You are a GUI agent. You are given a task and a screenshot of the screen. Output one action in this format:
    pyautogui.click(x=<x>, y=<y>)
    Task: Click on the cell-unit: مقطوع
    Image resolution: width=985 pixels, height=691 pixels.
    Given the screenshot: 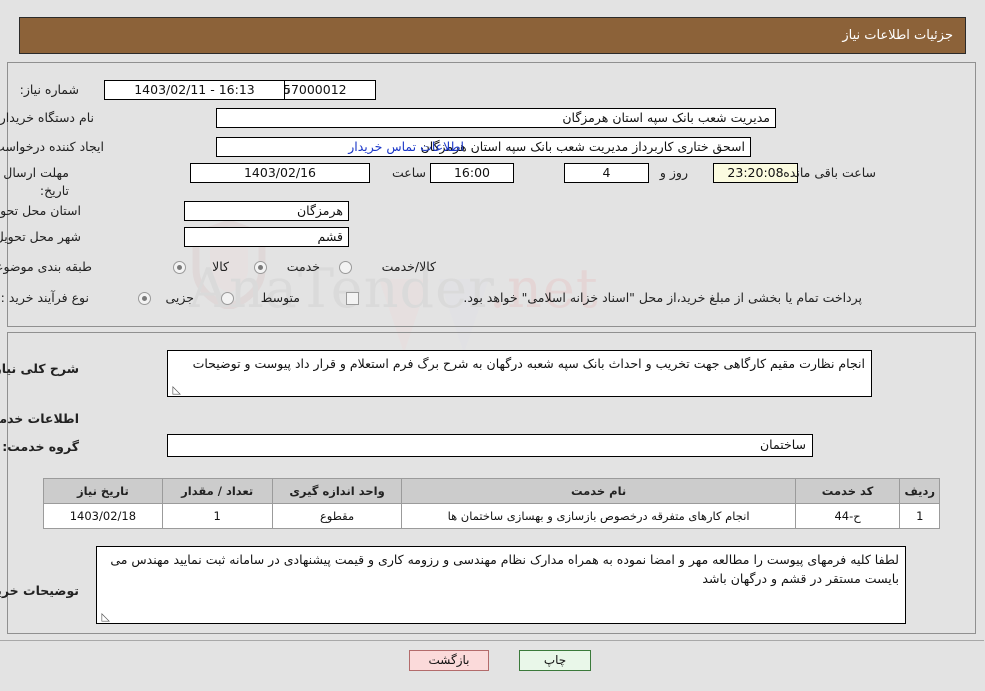 What is the action you would take?
    pyautogui.click(x=338, y=516)
    